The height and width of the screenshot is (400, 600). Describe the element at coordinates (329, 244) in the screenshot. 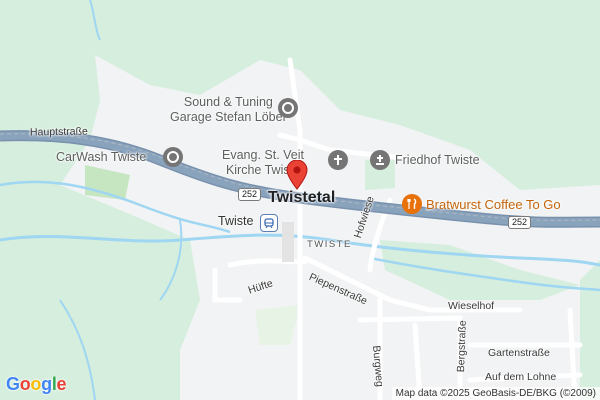

I see `place-label: TWISTE` at that location.